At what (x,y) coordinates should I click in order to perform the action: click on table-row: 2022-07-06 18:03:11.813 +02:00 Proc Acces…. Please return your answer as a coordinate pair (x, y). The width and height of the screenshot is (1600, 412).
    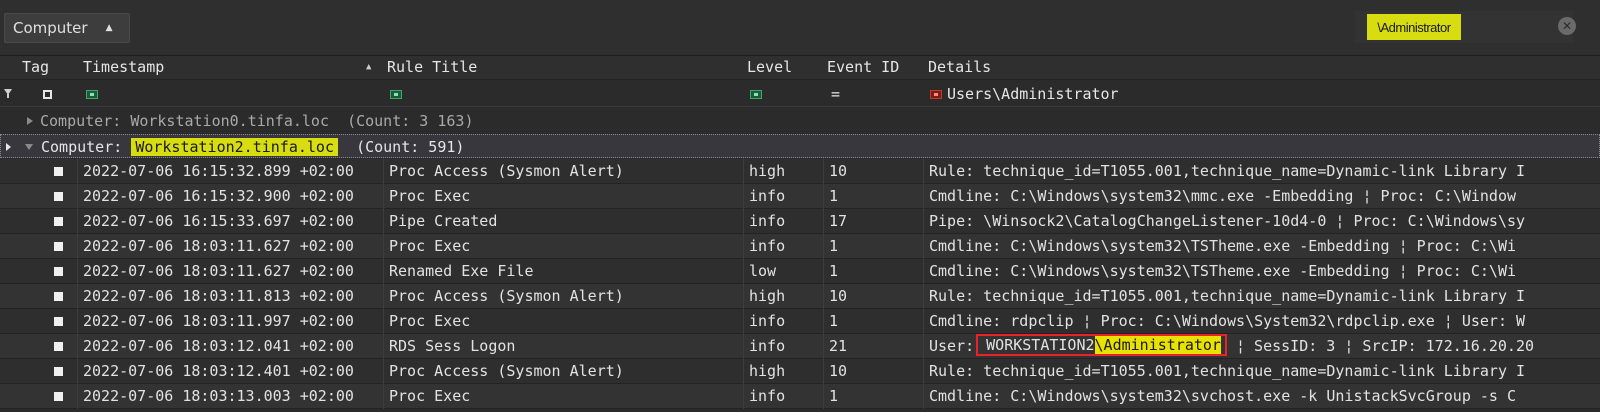
    Looking at the image, I should click on (800, 296).